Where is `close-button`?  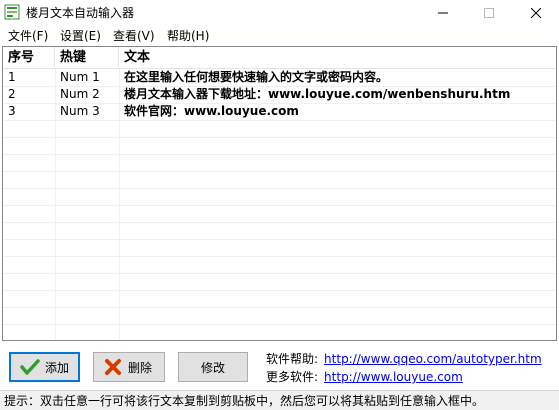 close-button is located at coordinates (536, 13).